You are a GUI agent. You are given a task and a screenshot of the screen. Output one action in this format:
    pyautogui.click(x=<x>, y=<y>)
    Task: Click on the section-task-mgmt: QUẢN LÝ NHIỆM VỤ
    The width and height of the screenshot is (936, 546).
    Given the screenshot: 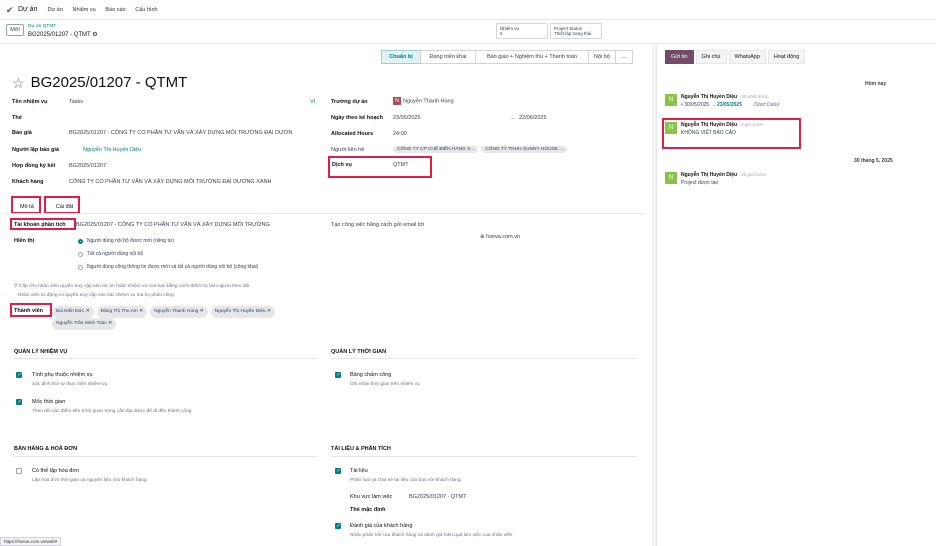 What is the action you would take?
    pyautogui.click(x=41, y=352)
    